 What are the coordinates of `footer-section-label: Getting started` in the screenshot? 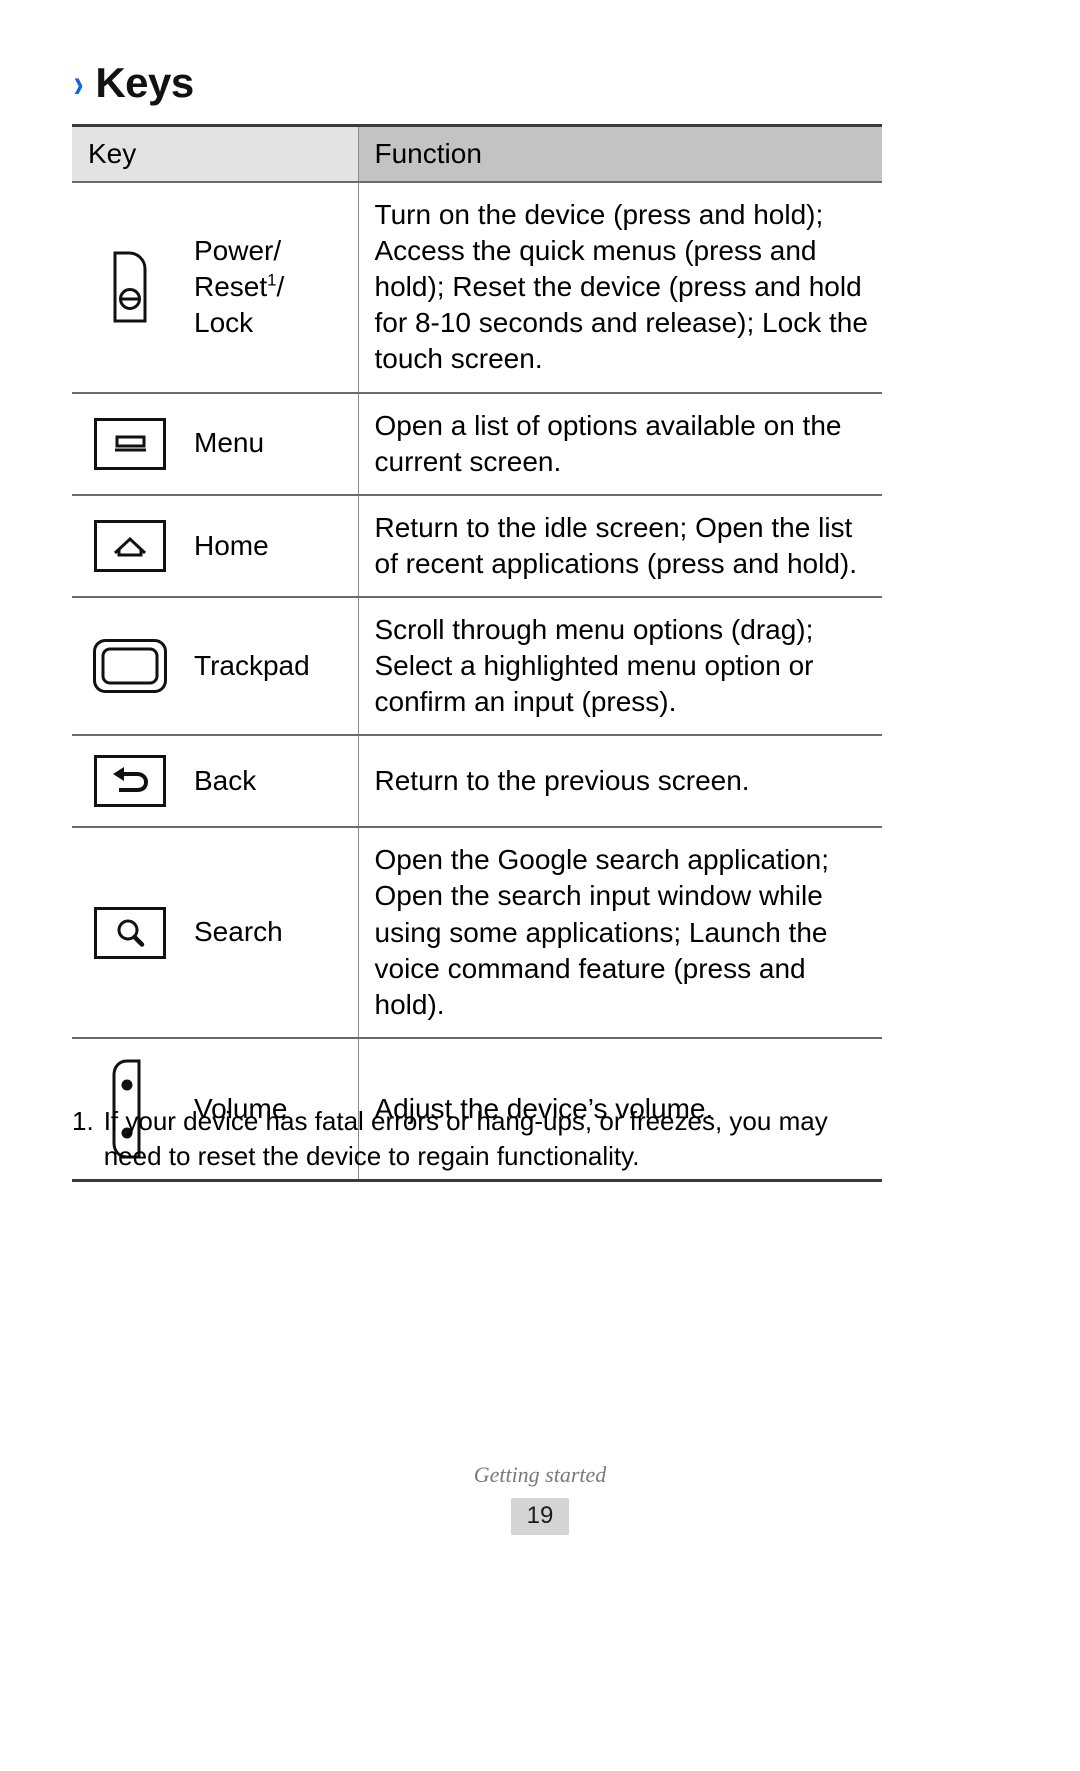 It's located at (540, 1474).